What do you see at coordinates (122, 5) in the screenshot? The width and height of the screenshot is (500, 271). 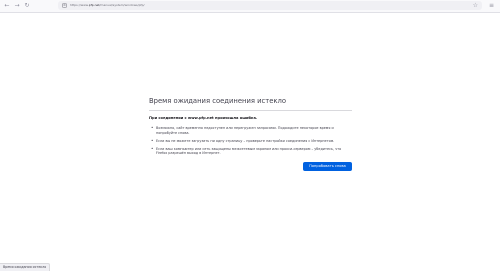 I see `url-path: /manual/system/windows/pfp/` at bounding box center [122, 5].